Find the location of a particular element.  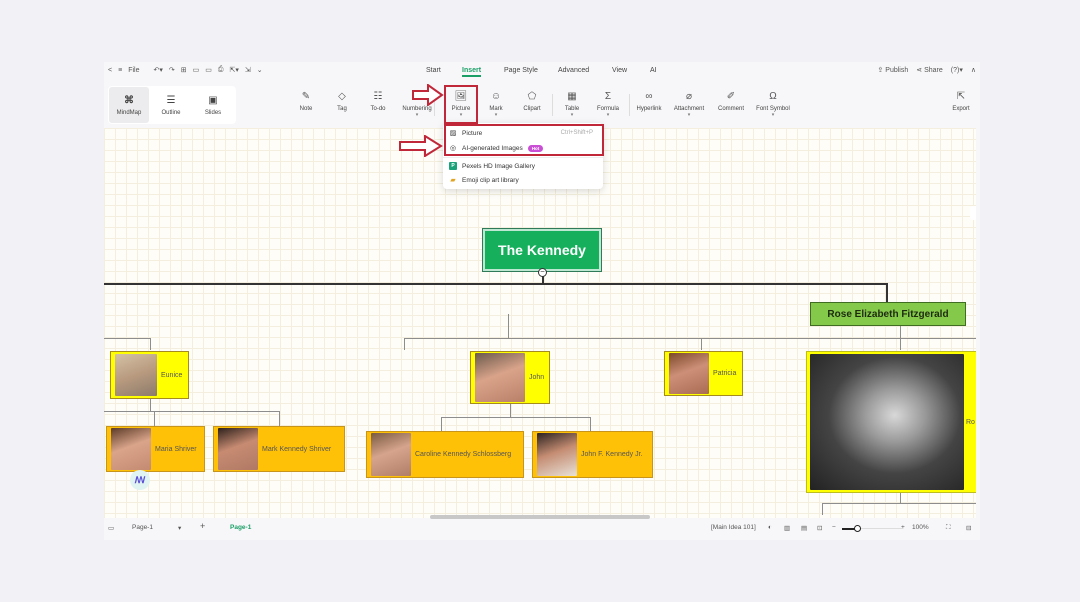

panel-toggle-icon: ⊟ is located at coordinates (968, 528).